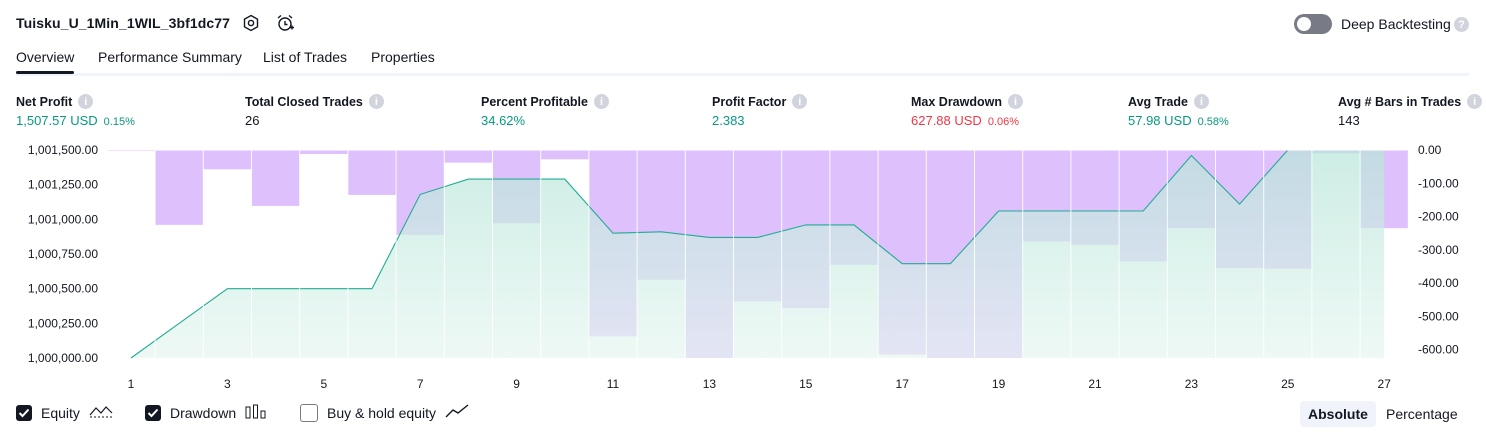  What do you see at coordinates (1349, 120) in the screenshot?
I see `metric-value: 143` at bounding box center [1349, 120].